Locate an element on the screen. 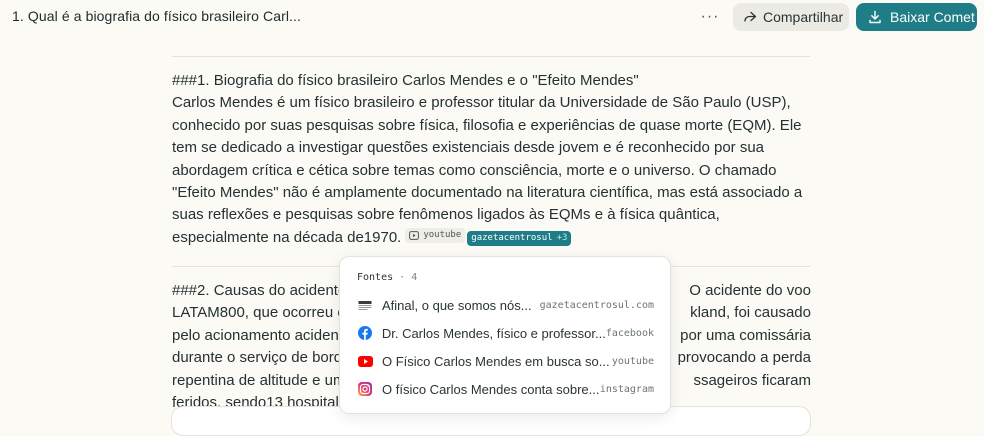 The height and width of the screenshot is (436, 984). sources-popover-header: Fontes · 4 is located at coordinates (387, 277).